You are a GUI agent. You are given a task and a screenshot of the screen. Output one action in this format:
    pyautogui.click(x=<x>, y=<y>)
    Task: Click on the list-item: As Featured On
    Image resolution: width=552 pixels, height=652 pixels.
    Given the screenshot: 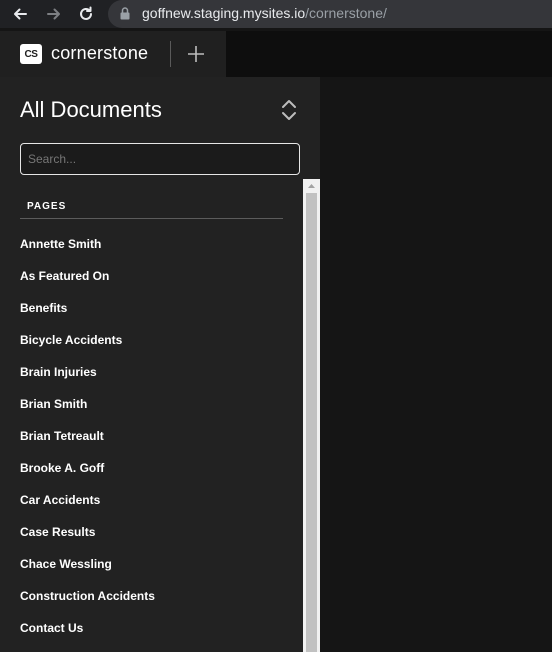 What is the action you would take?
    pyautogui.click(x=151, y=276)
    